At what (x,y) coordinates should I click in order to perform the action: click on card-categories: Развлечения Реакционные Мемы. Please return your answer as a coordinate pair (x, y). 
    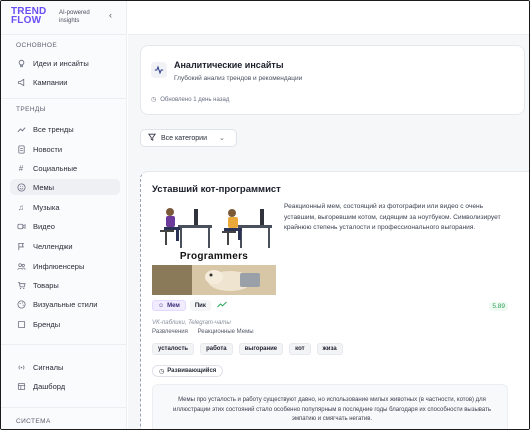
    Looking at the image, I should click on (207, 332).